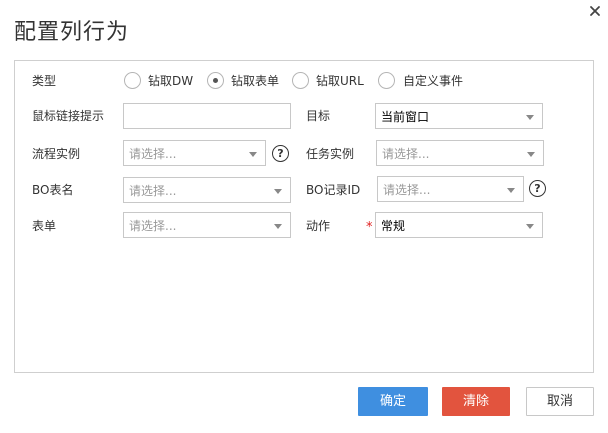  Describe the element at coordinates (171, 81) in the screenshot. I see `radio-drill-dw-label: 钻取DW` at that location.